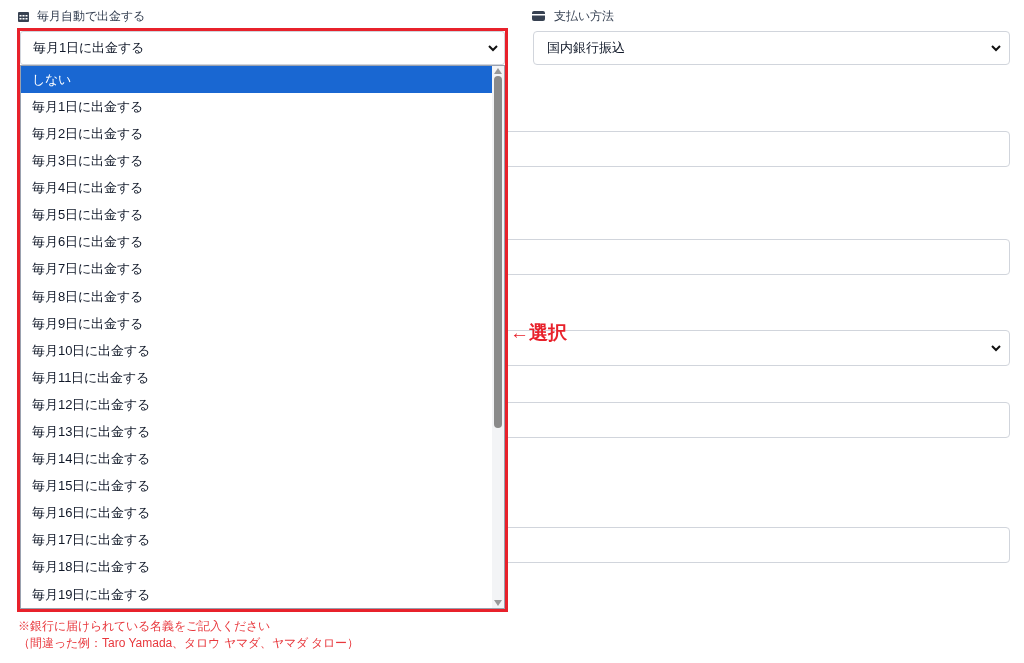 Image resolution: width=1024 pixels, height=663 pixels. I want to click on dropdown-option: 毎月19日に出金する, so click(256, 594).